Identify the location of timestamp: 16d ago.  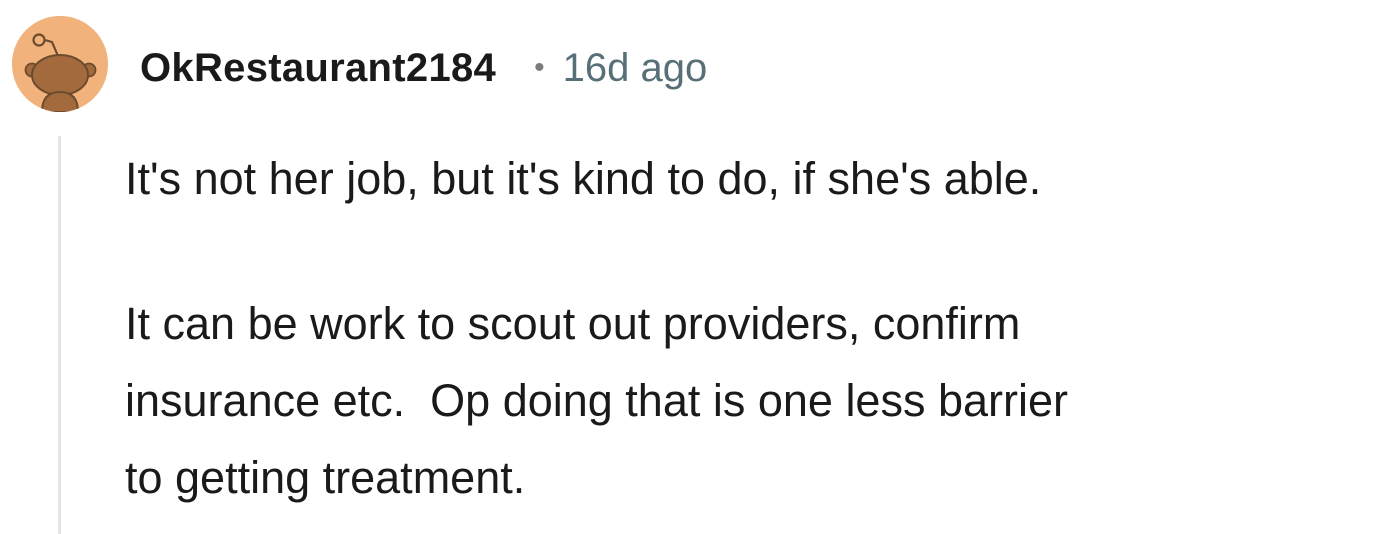
(635, 68).